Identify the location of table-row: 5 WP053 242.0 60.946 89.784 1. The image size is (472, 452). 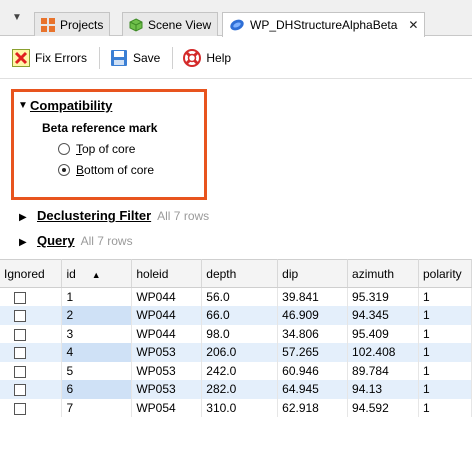
(236, 370).